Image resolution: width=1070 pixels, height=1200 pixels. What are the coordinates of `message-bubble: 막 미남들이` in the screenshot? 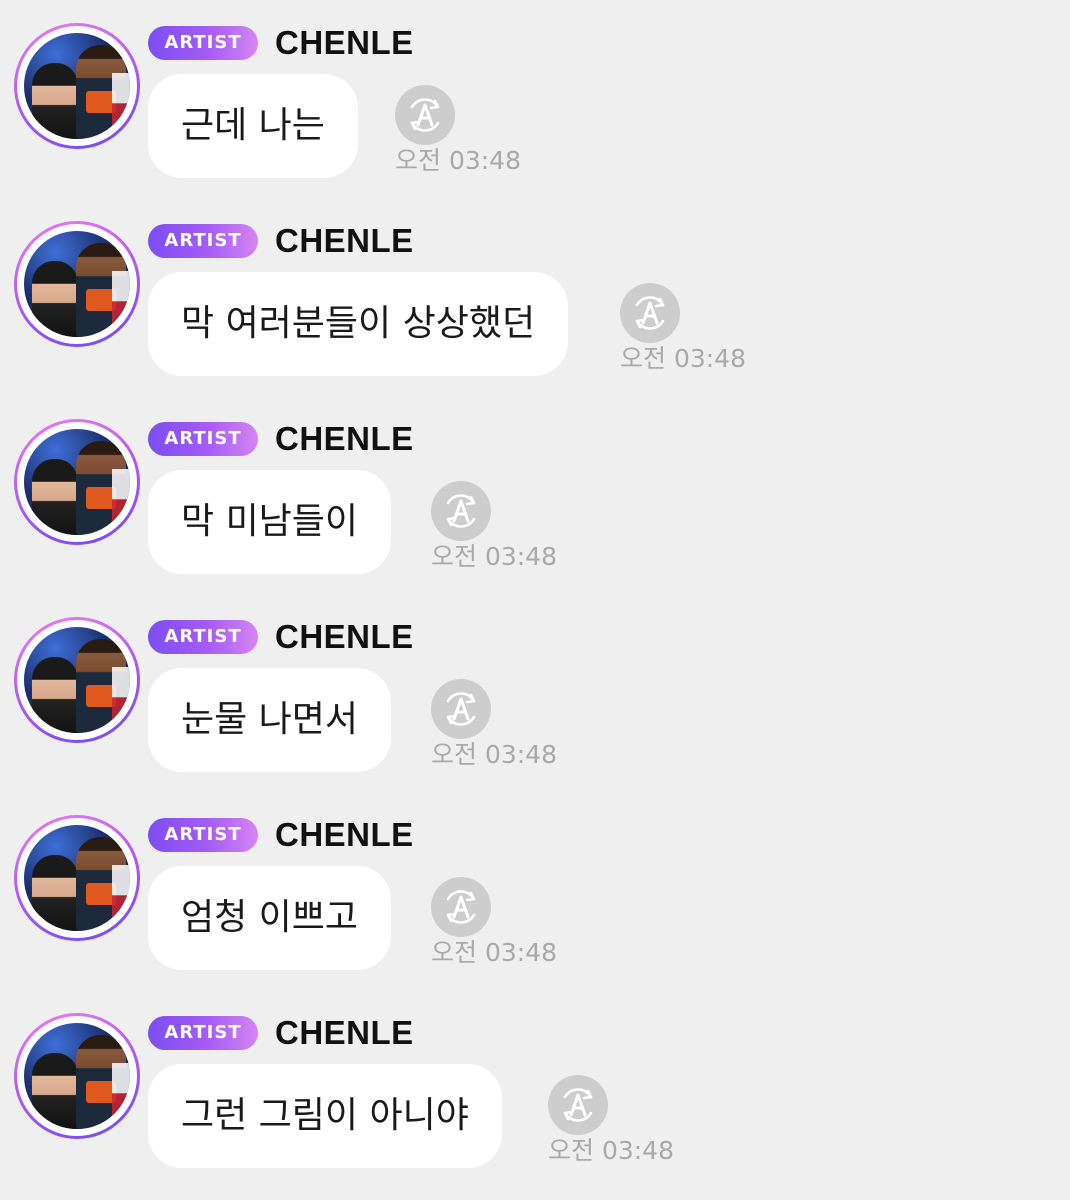 It's located at (270, 522).